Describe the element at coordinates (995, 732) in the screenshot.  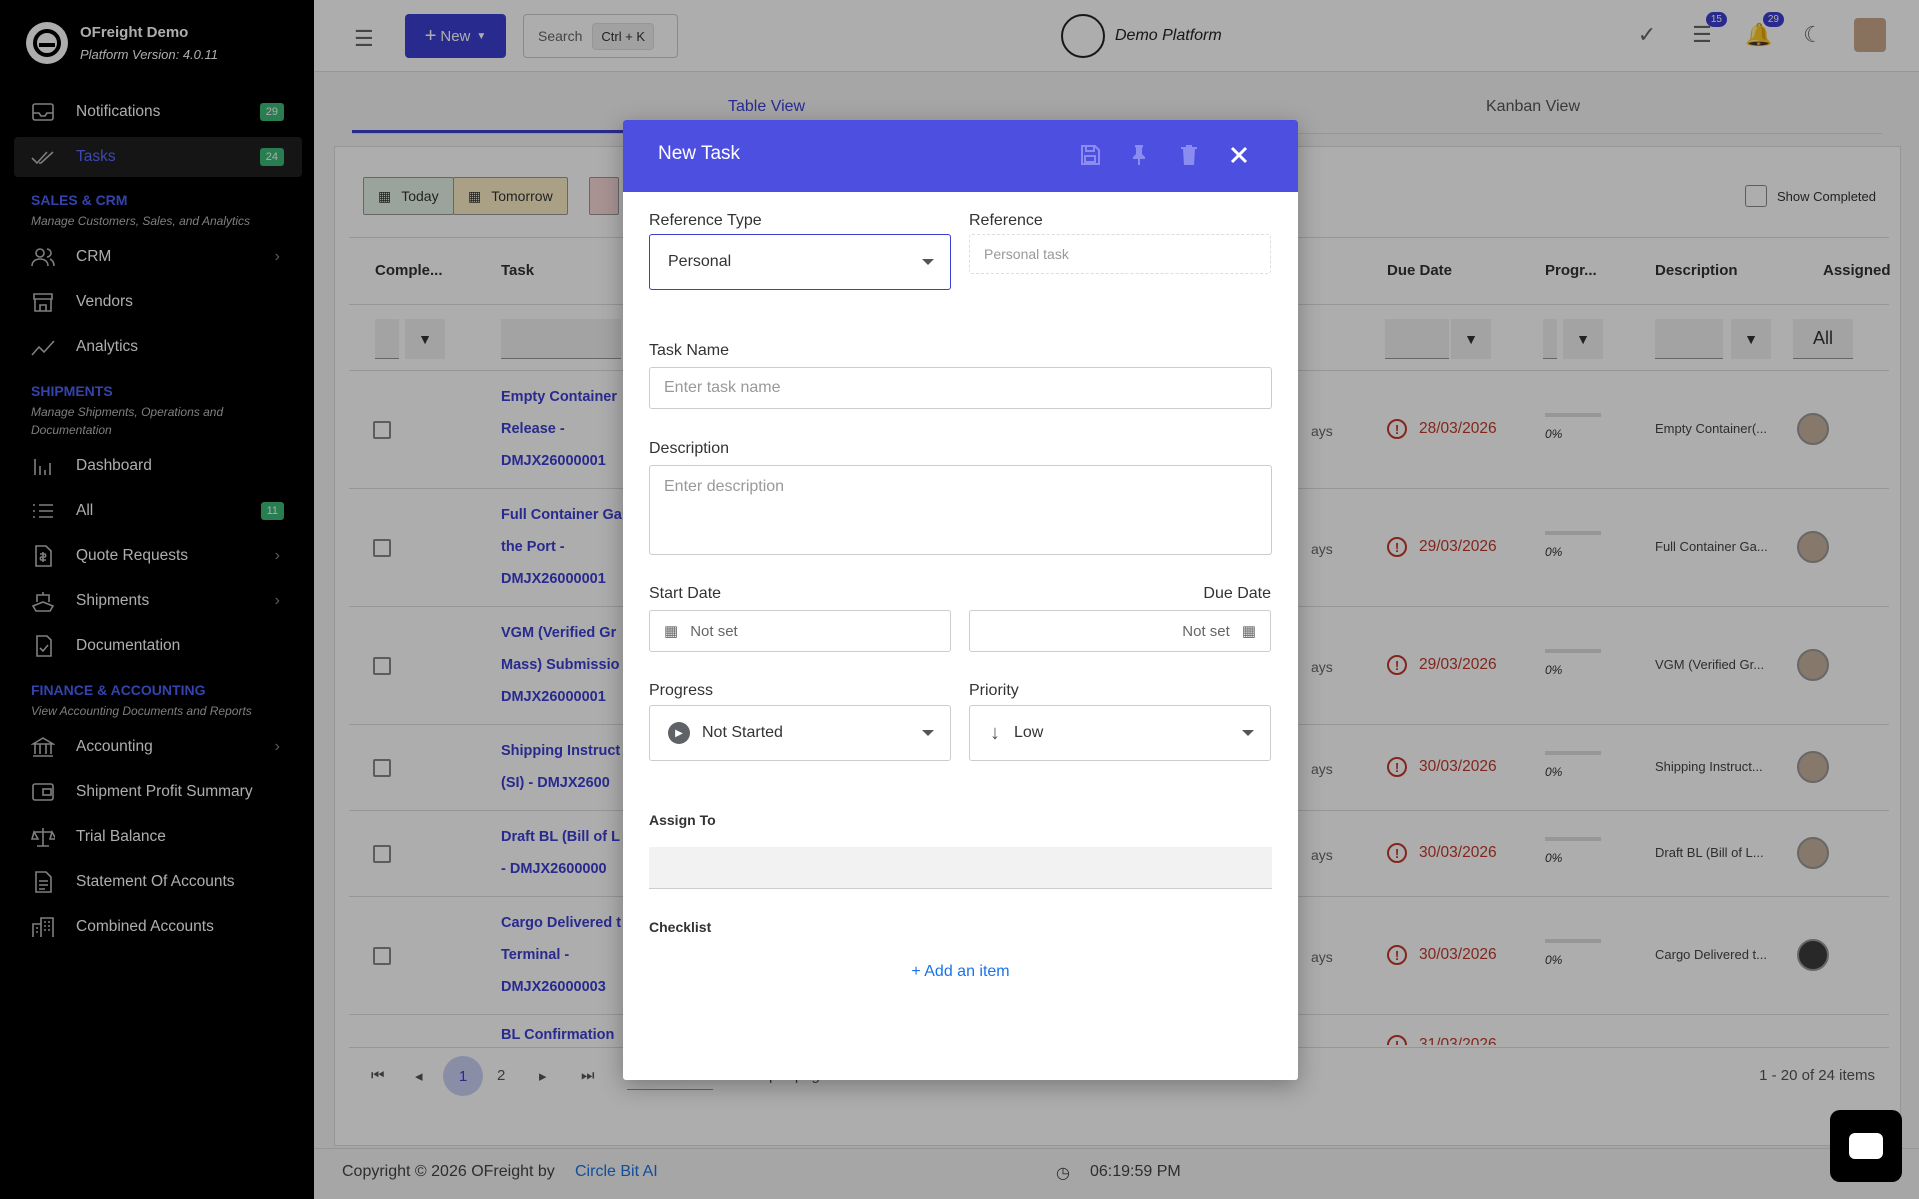
I see `arrow-down-icon: ↓` at that location.